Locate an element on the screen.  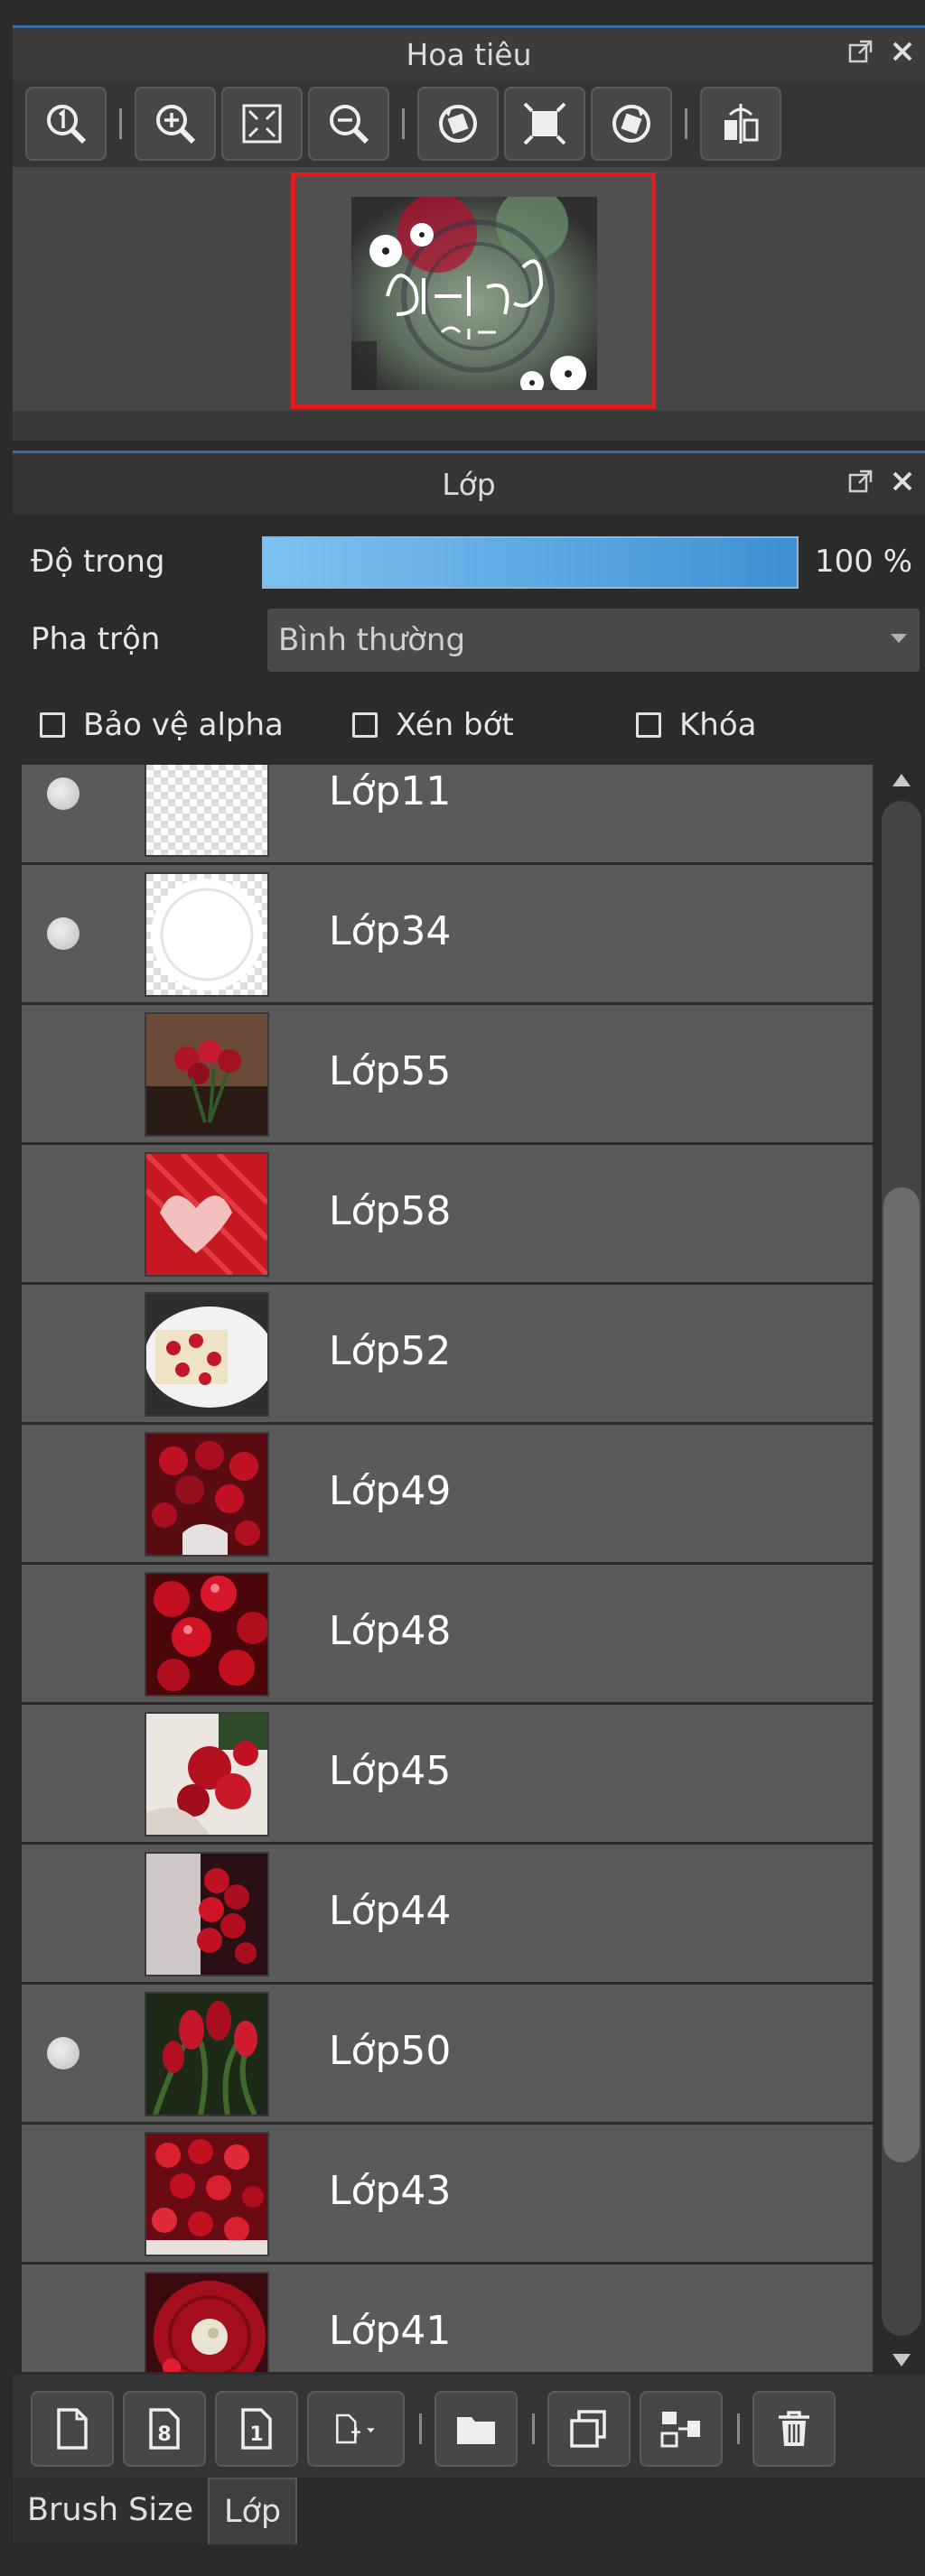
canvas-preview-image is located at coordinates (474, 293).